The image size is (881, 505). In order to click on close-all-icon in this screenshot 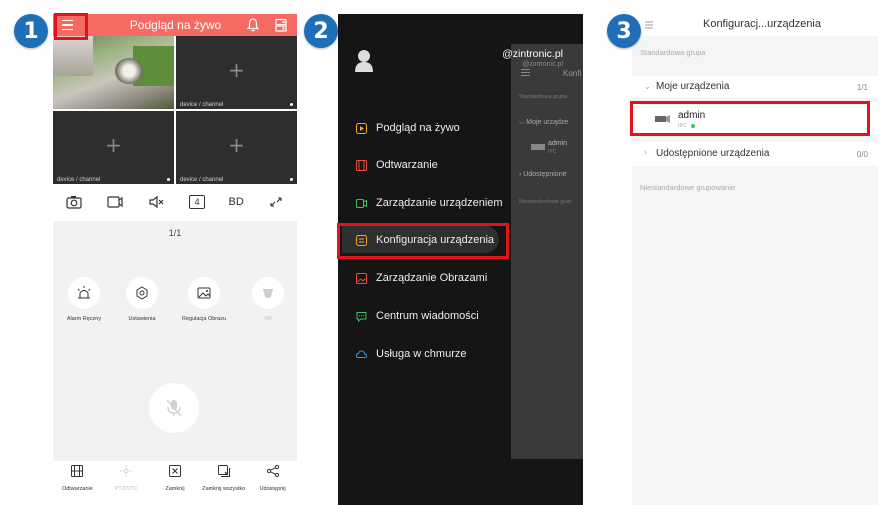, I will do `click(223, 471)`.